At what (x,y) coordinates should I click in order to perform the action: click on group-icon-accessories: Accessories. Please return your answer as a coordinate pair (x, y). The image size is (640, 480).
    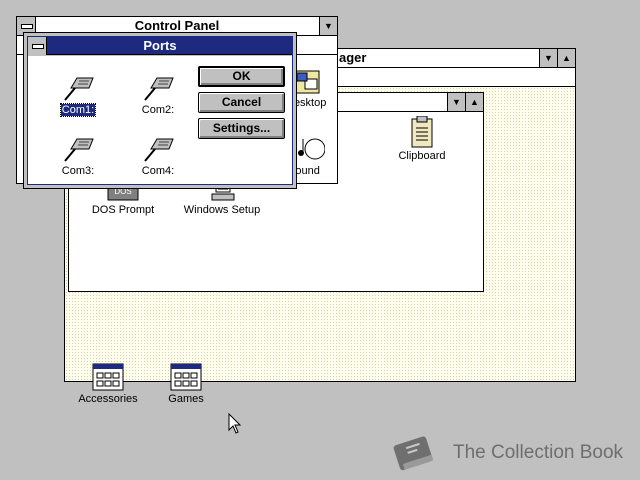
    Looking at the image, I should click on (108, 384).